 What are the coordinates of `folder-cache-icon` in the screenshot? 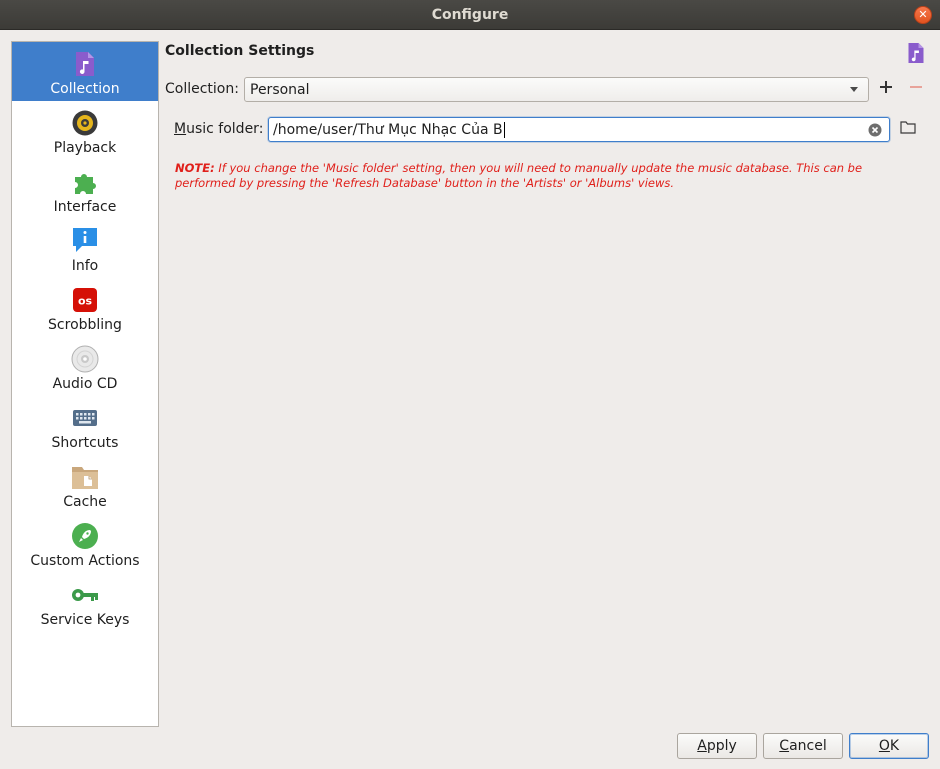 It's located at (85, 477).